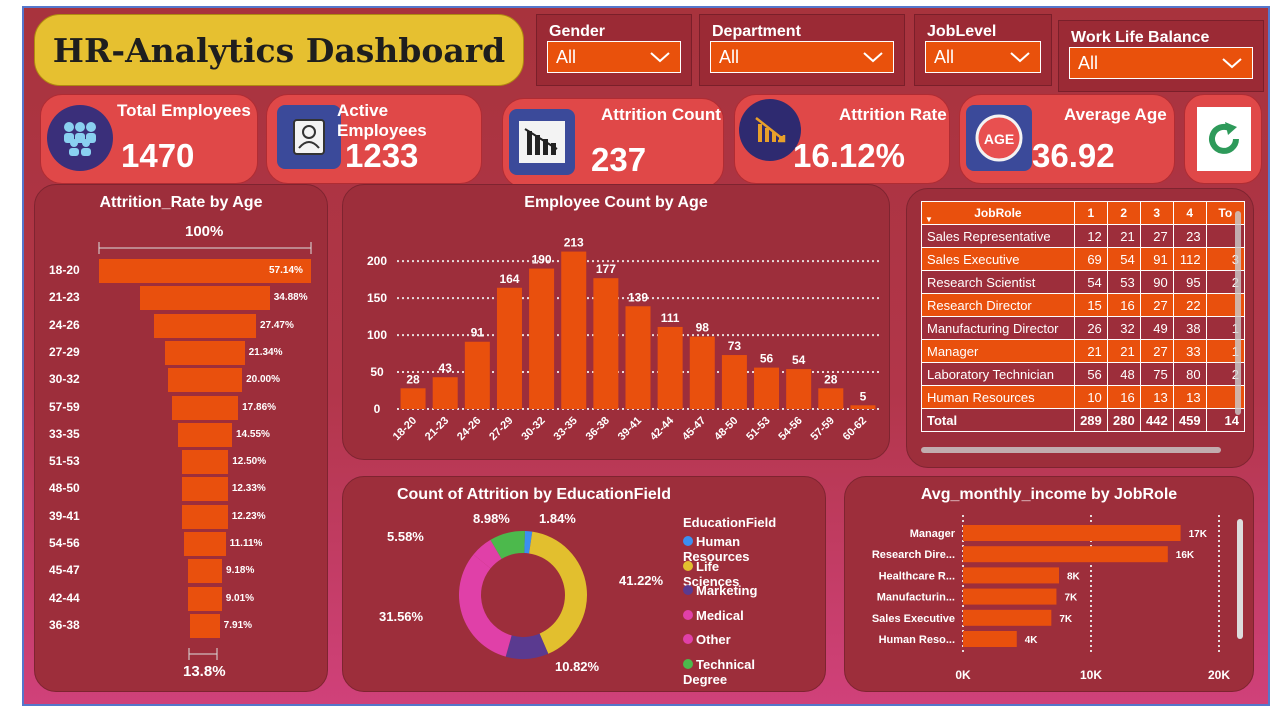  I want to click on table-row: Manager212127331, so click(1083, 351).